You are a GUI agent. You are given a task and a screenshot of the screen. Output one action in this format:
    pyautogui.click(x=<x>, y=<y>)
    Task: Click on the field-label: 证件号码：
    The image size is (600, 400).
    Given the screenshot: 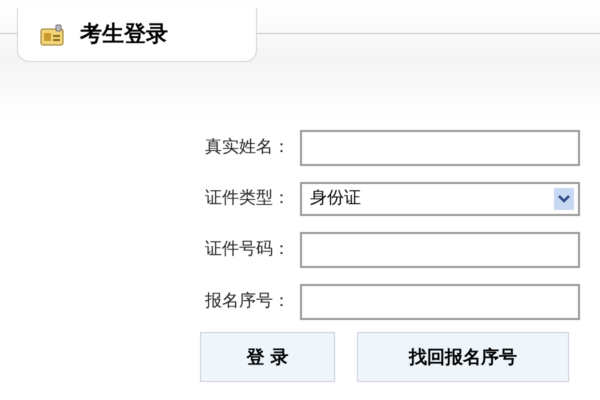 What is the action you would take?
    pyautogui.click(x=247, y=250)
    